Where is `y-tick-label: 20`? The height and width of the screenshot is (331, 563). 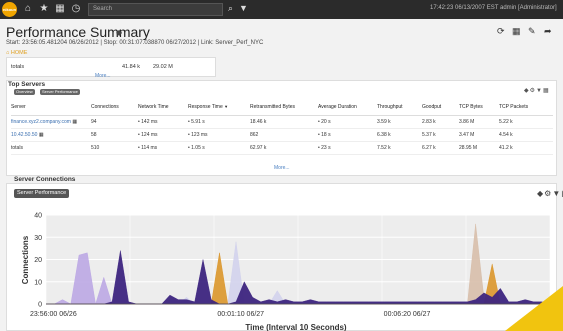 y-tick-label: 20 is located at coordinates (38, 260).